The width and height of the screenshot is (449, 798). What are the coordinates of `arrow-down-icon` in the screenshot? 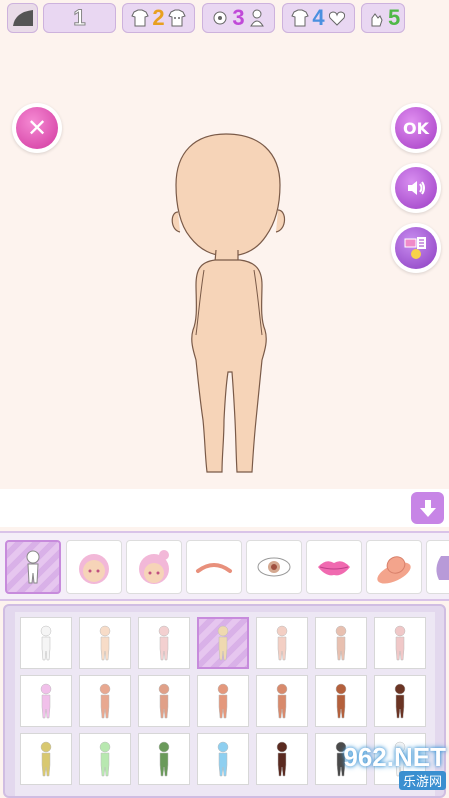 It's located at (427, 508).